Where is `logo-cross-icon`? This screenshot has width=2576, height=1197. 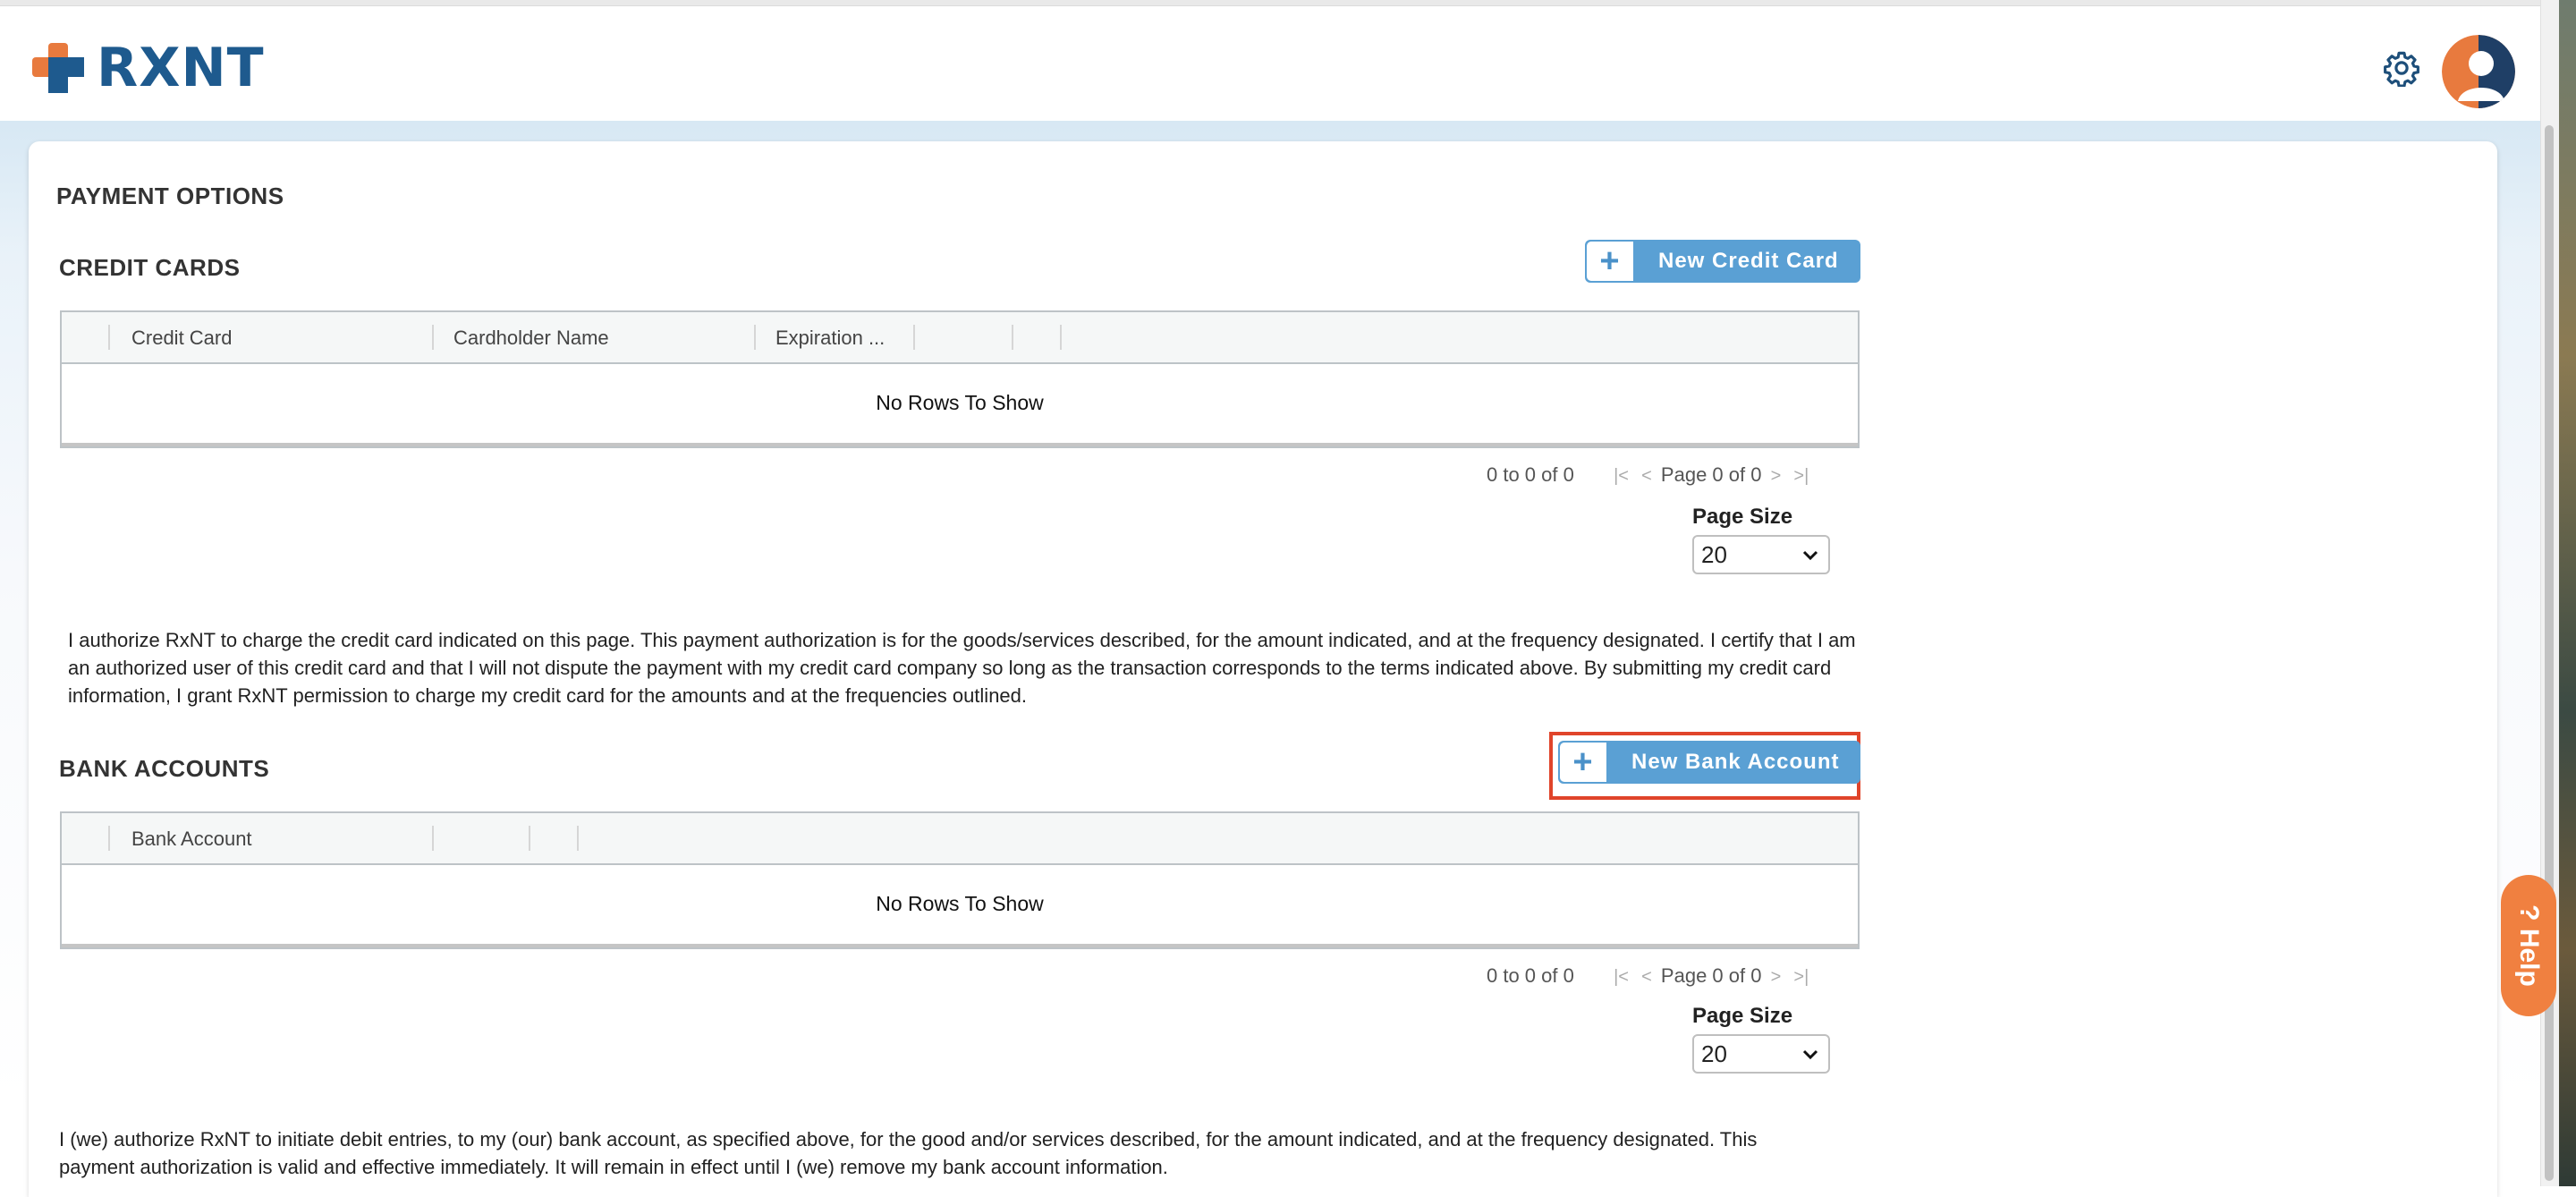 logo-cross-icon is located at coordinates (58, 68).